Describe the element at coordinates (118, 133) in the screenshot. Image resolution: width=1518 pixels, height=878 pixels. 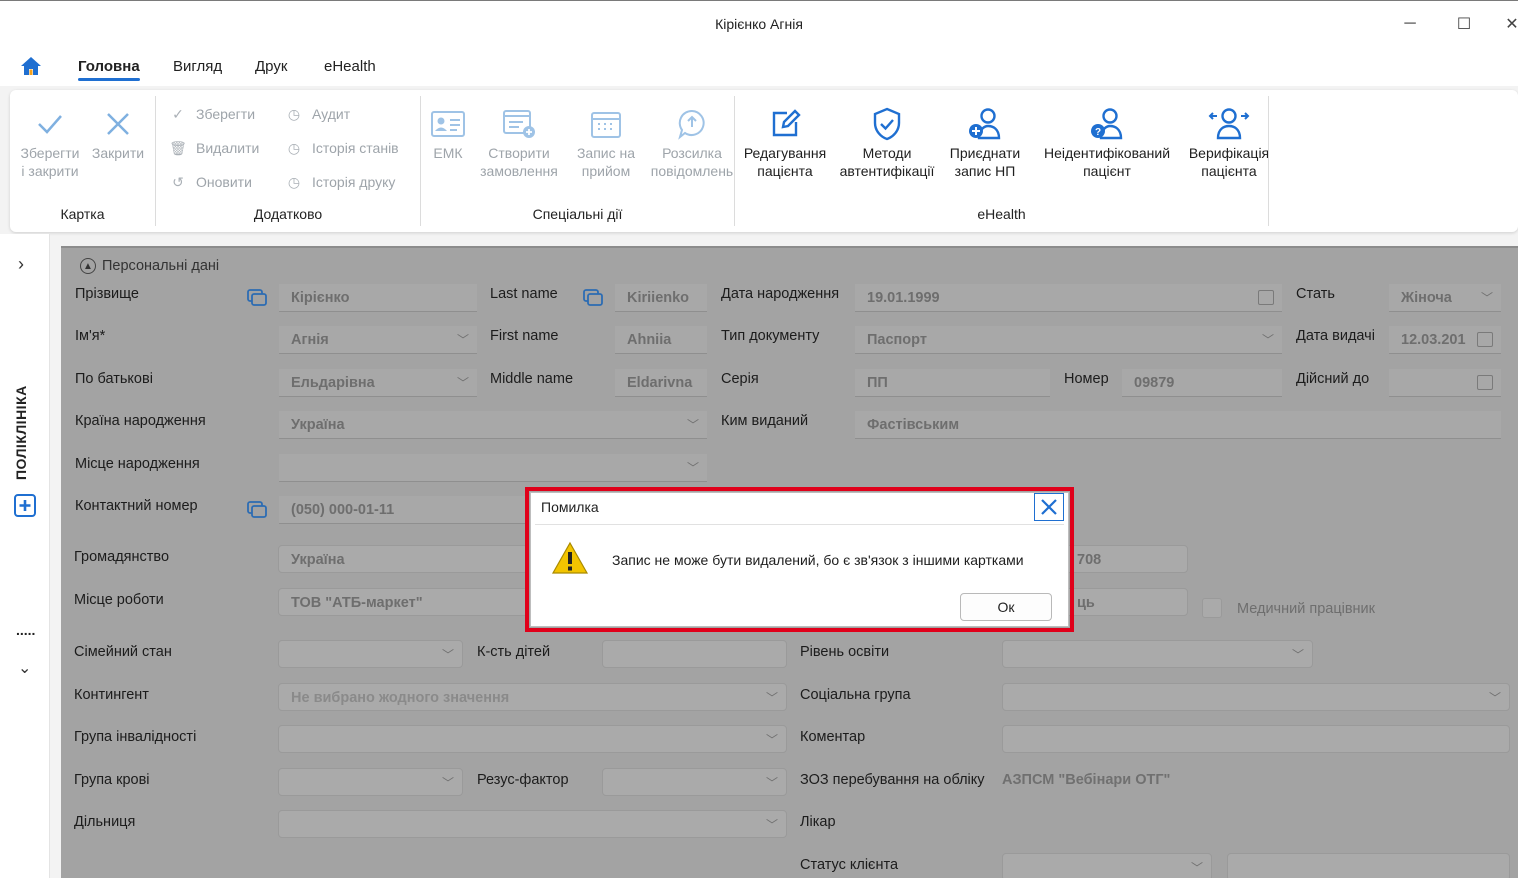
I see `close-button: Закрити` at that location.